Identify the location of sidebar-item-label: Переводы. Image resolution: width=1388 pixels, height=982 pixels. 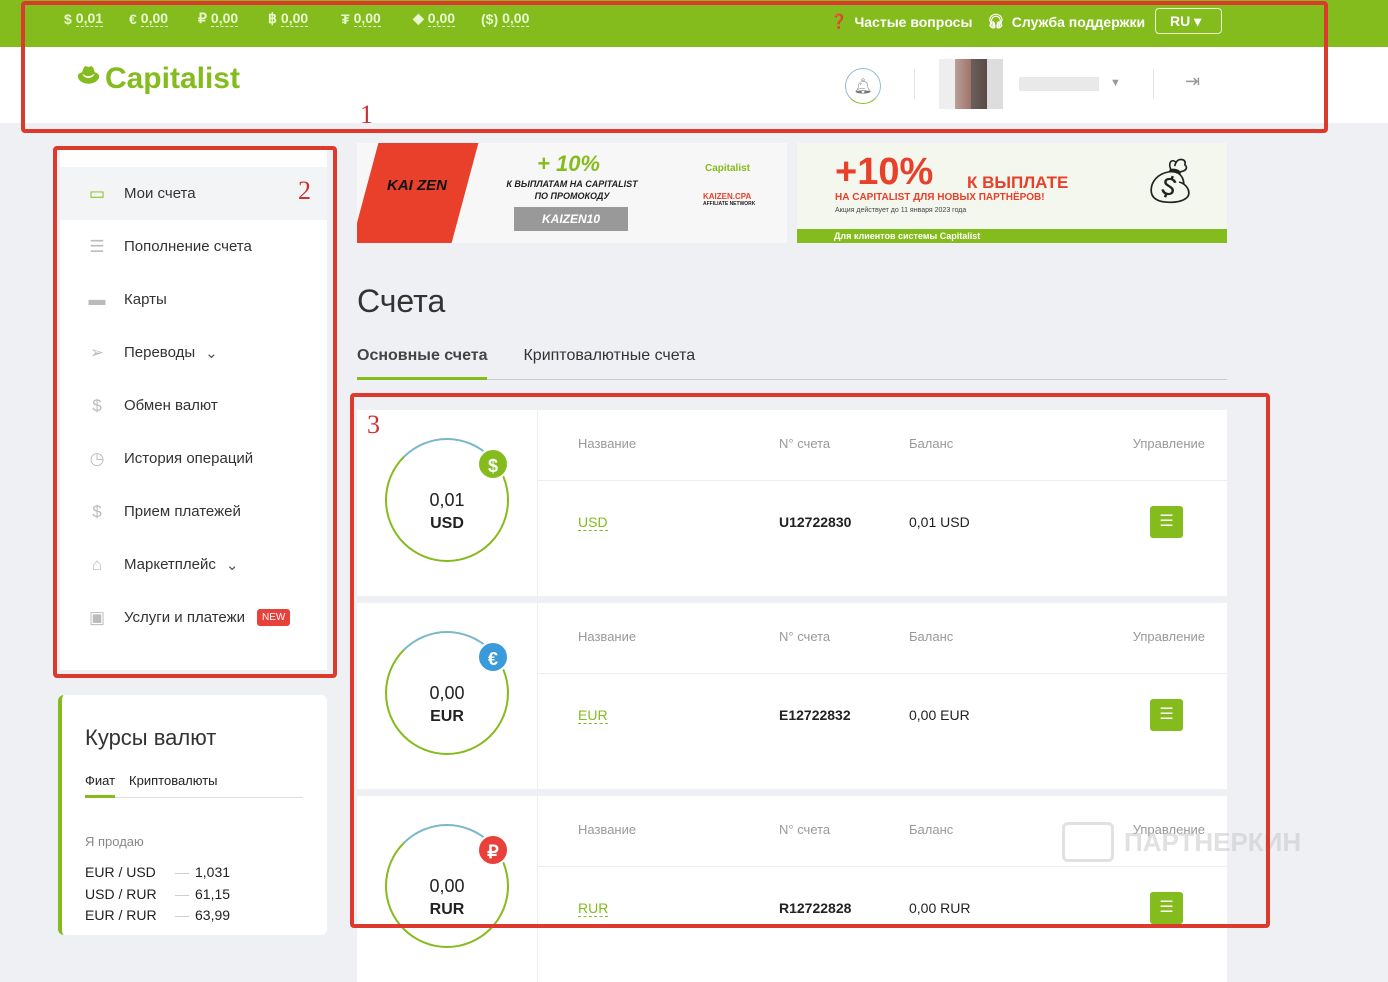
(160, 352).